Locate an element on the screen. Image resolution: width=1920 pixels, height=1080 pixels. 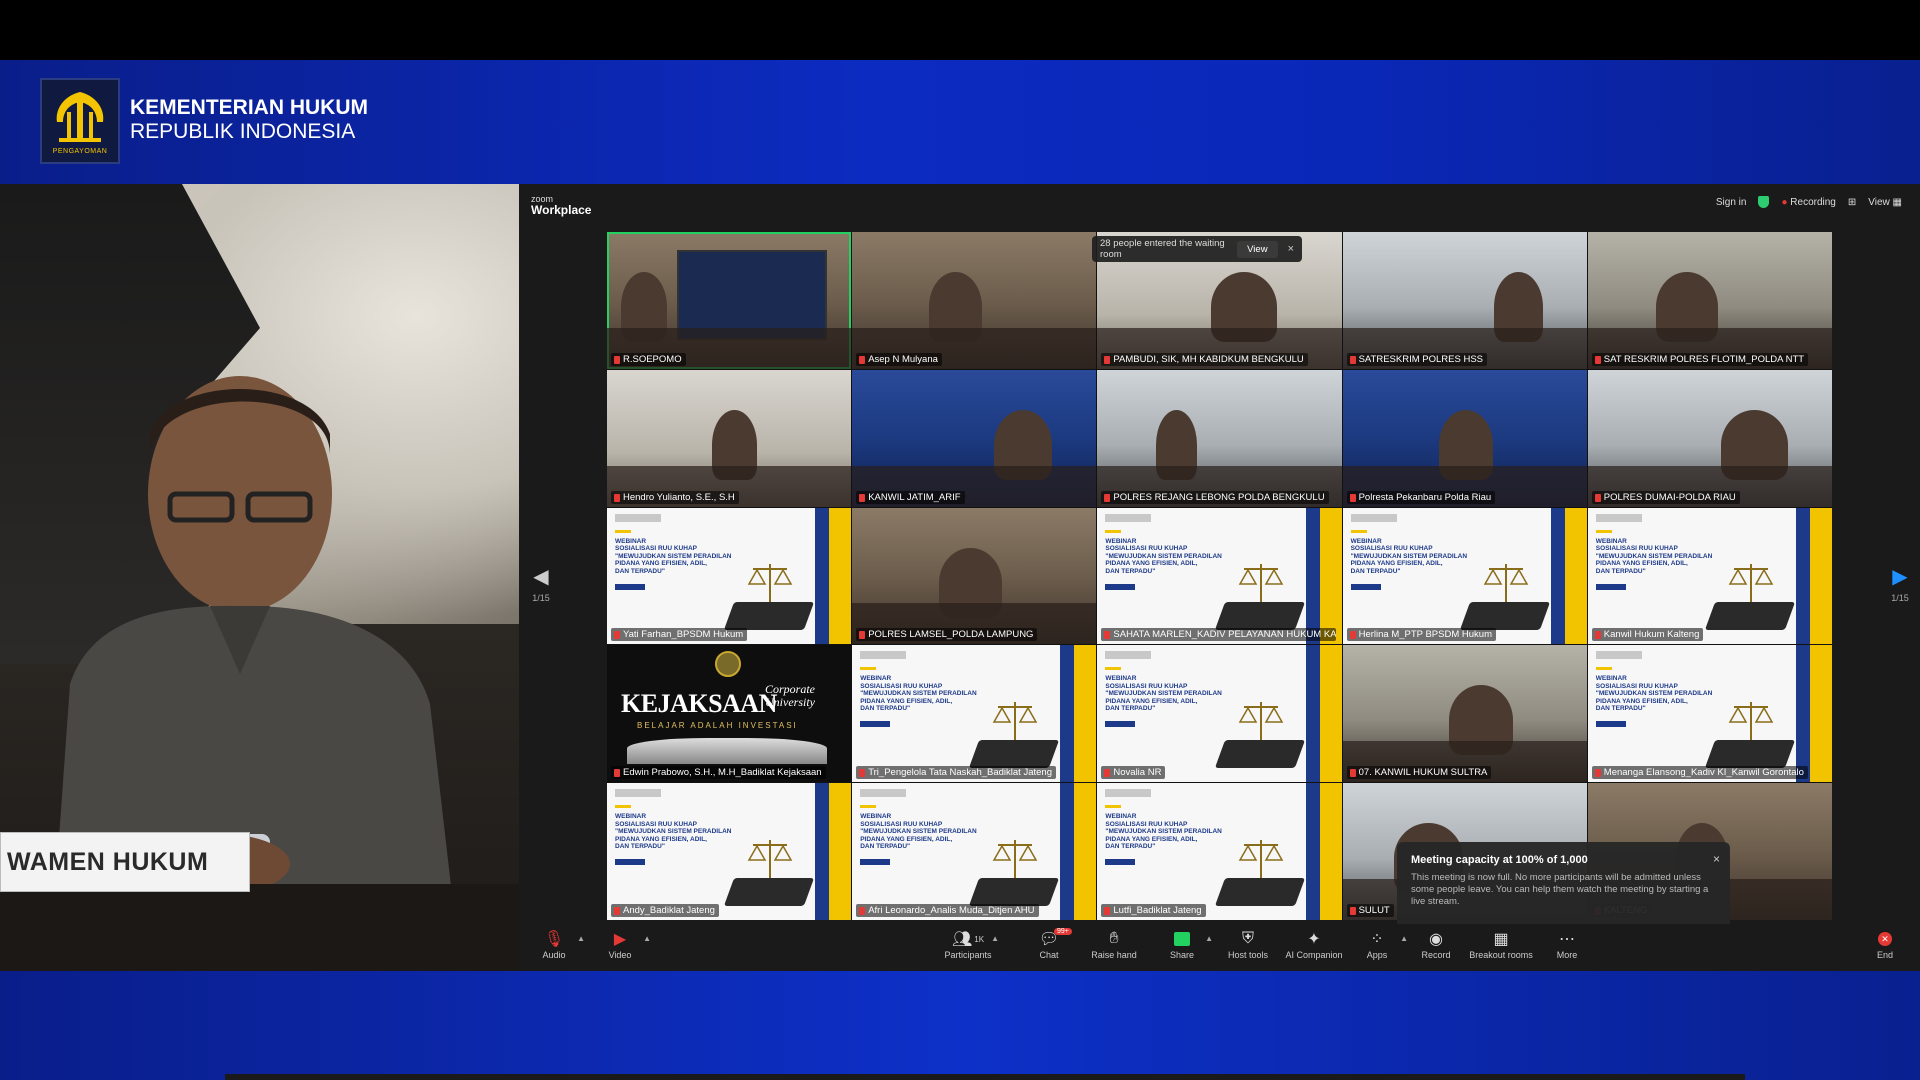
participant-name: Yati Farhan_BPSDM Hukum is located at coordinates (679, 635).